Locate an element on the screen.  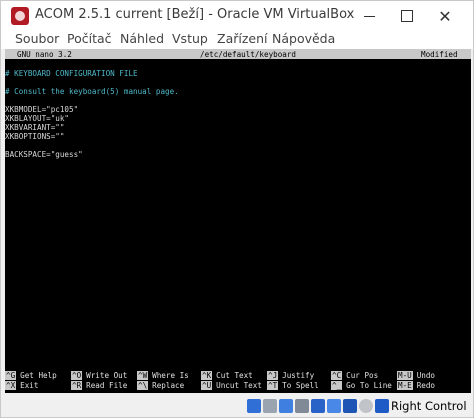
shortcut-replace: ^\ Replace is located at coordinates (160, 385).